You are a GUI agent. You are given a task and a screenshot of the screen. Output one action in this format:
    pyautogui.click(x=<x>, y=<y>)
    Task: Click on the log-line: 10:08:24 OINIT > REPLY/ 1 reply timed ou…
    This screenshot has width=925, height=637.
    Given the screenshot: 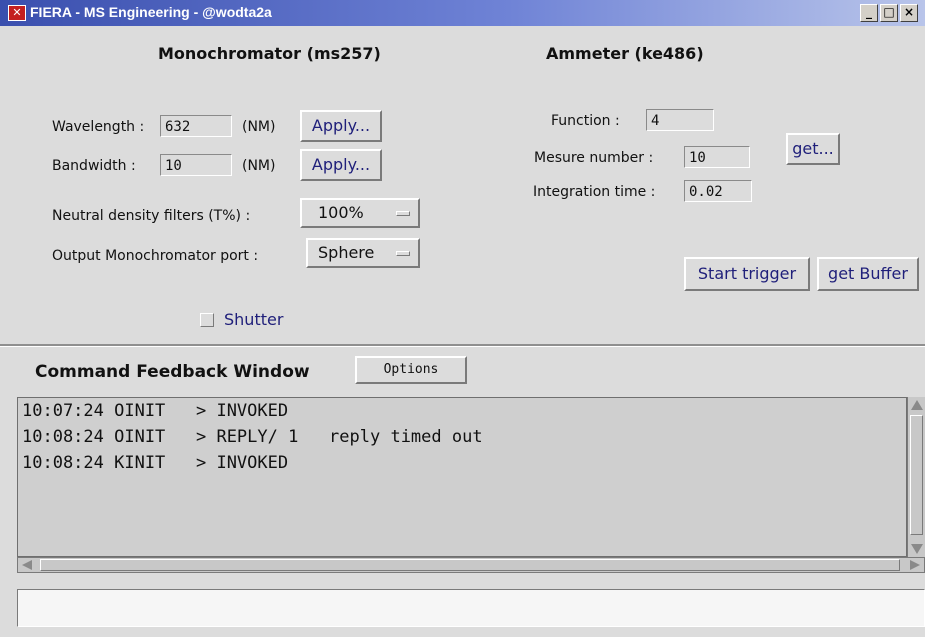 What is the action you would take?
    pyautogui.click(x=252, y=437)
    